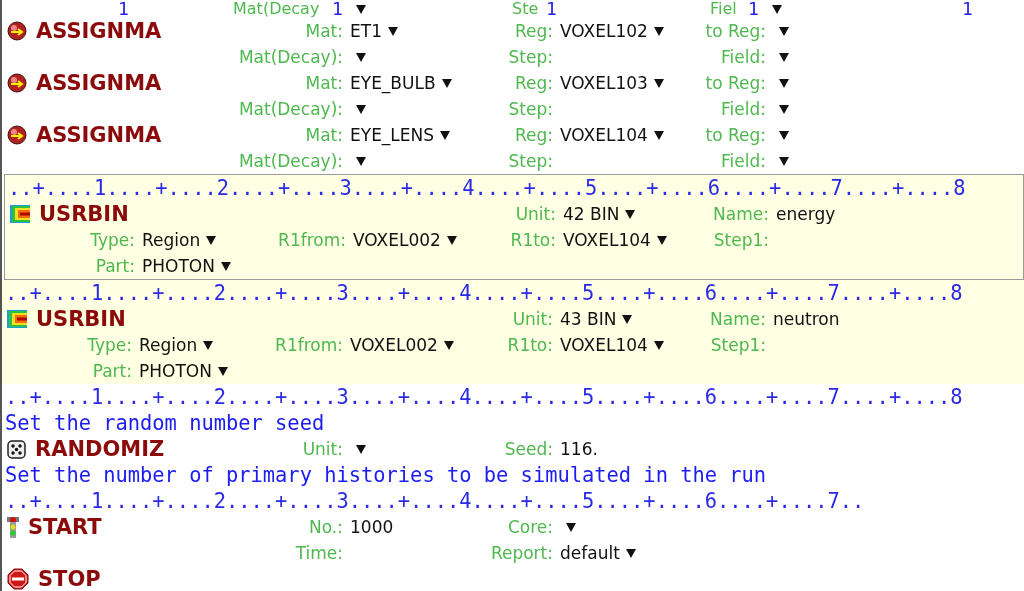 The image size is (1024, 591). What do you see at coordinates (65, 527) in the screenshot?
I see `command-name: START` at bounding box center [65, 527].